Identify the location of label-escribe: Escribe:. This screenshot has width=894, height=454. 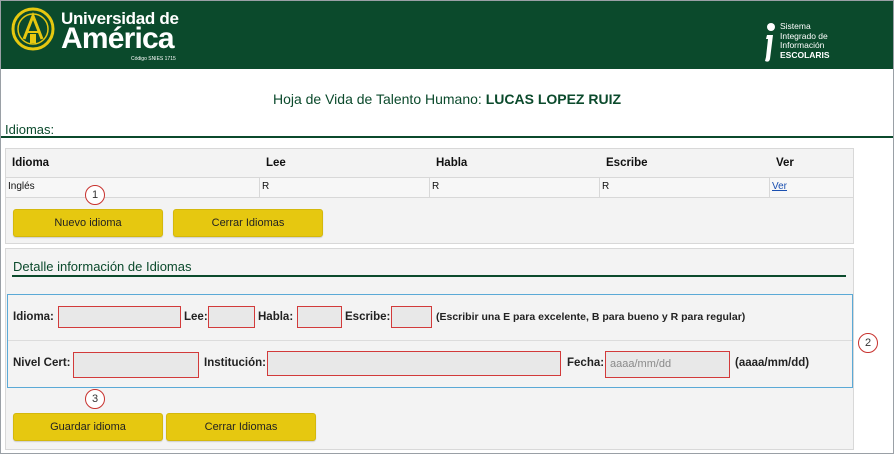
(368, 317).